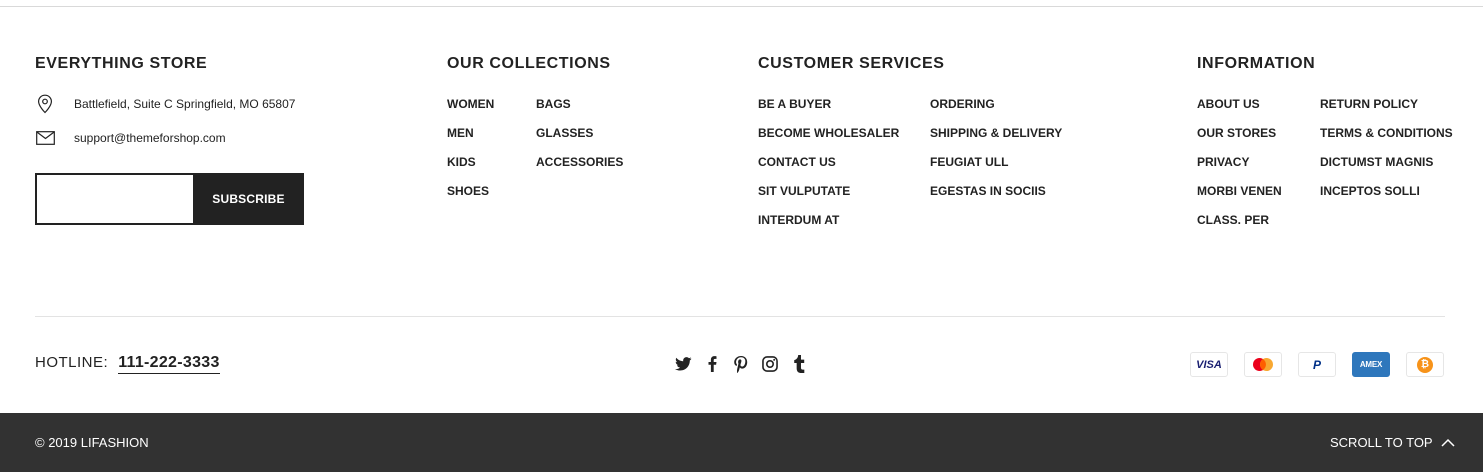 This screenshot has width=1483, height=472. I want to click on footer-link-contact-us: CONTACT US, so click(828, 169).